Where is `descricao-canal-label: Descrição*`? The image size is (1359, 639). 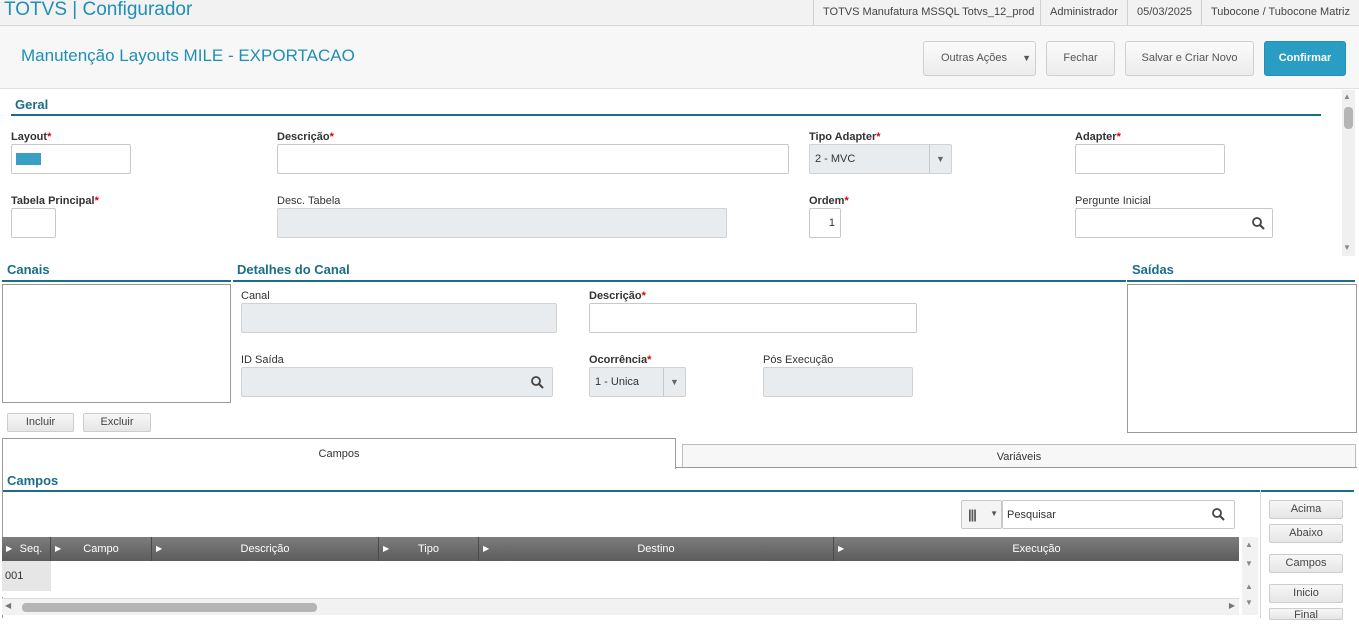
descricao-canal-label: Descrição* is located at coordinates (617, 296).